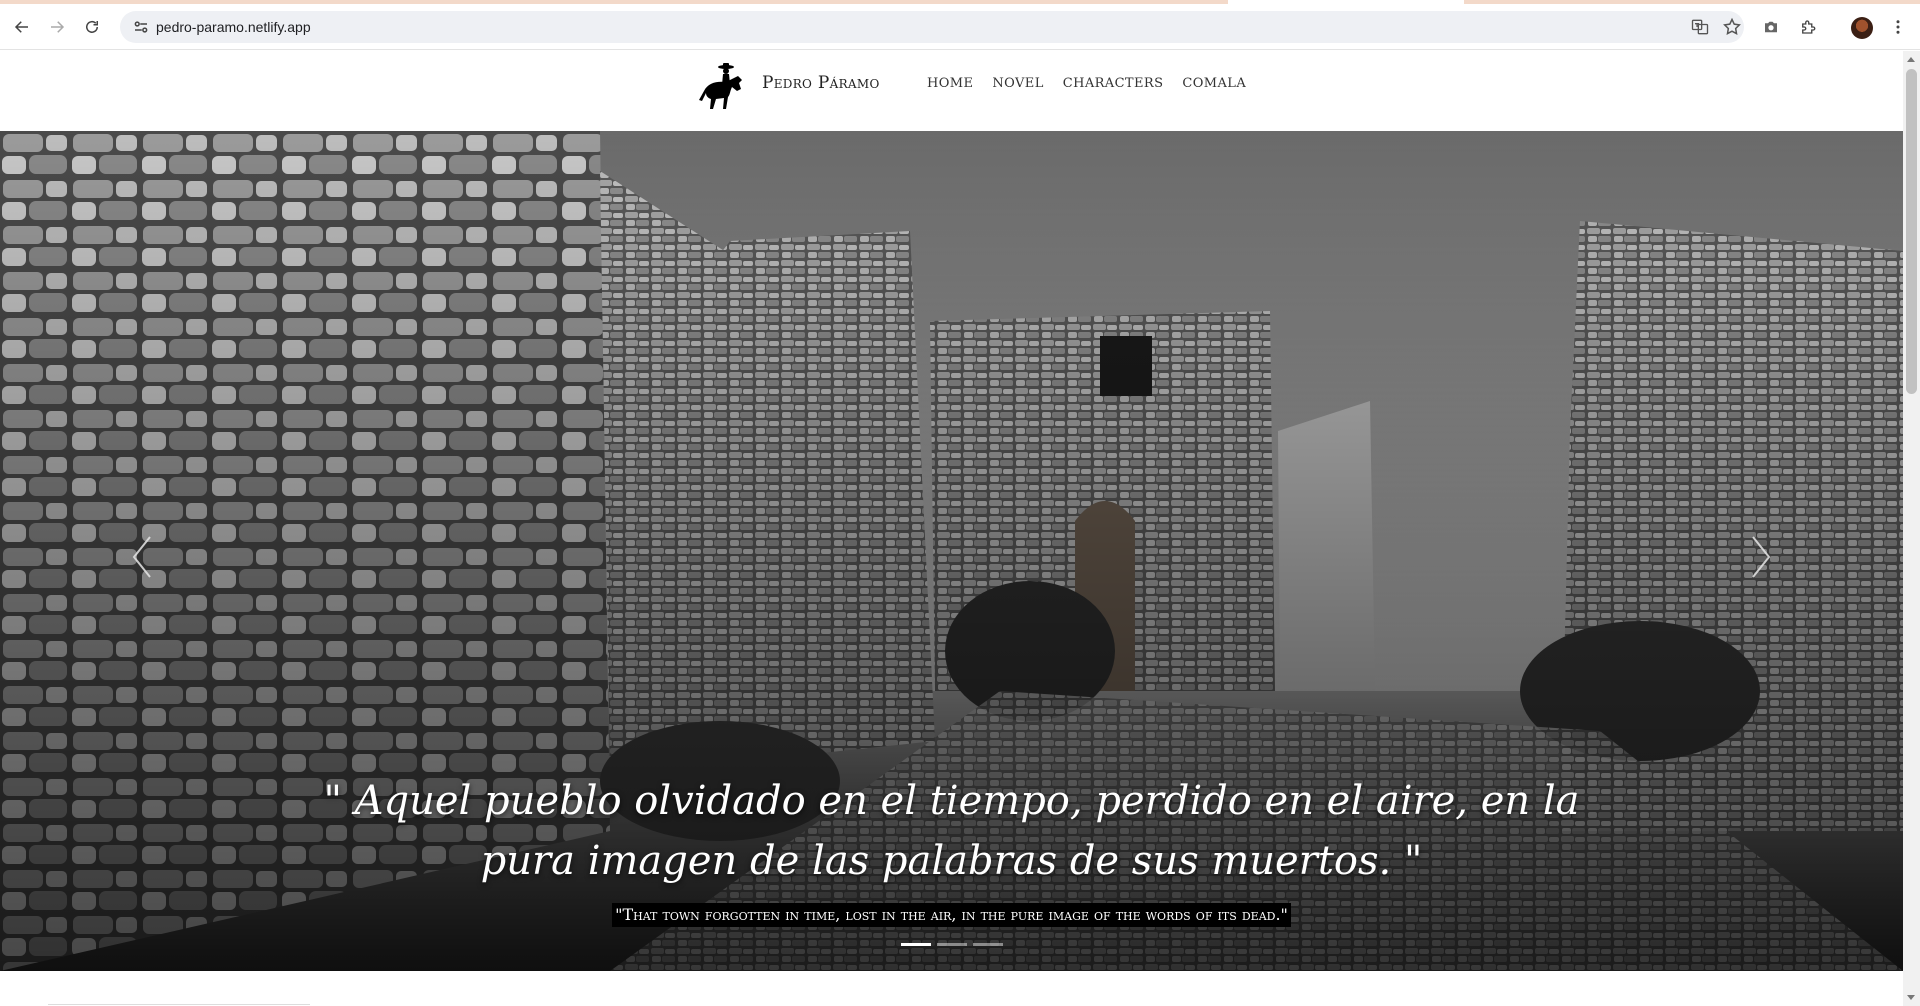 The image size is (1920, 1006). I want to click on horse-rider-logo-icon, so click(723, 91).